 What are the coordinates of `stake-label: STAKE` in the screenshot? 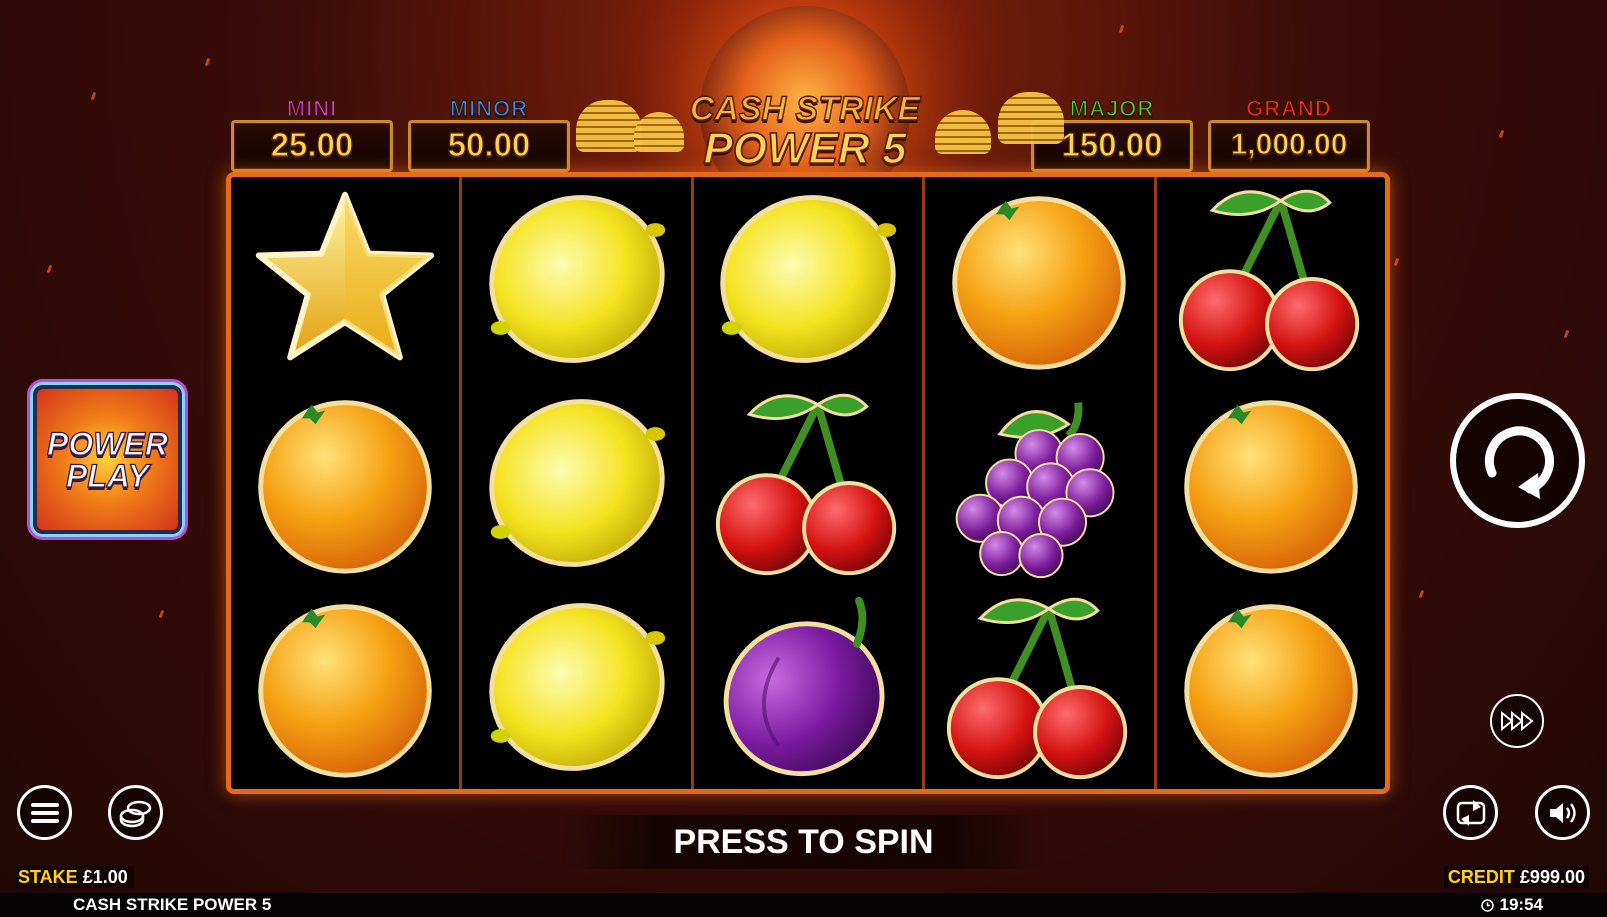 It's located at (48, 877).